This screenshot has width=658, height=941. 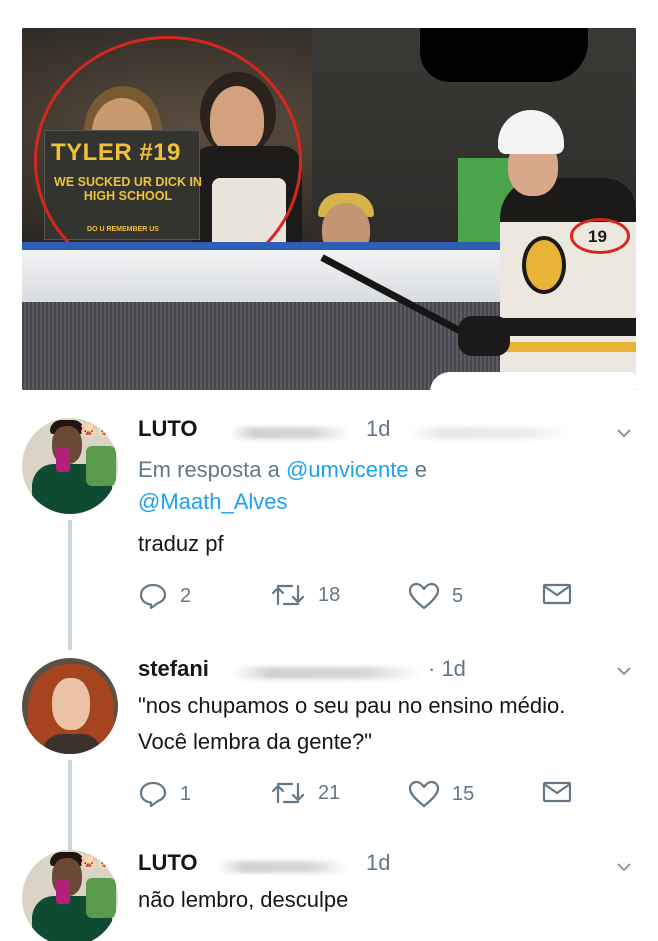 What do you see at coordinates (186, 793) in the screenshot?
I see `reply-count: 1` at bounding box center [186, 793].